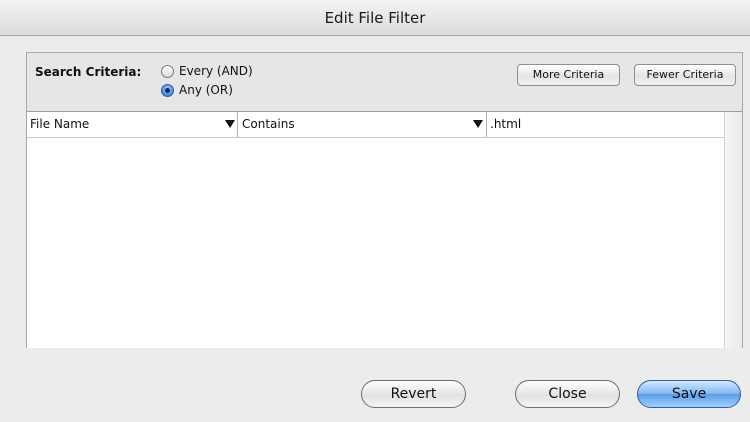 This screenshot has width=750, height=422. What do you see at coordinates (268, 124) in the screenshot?
I see `operator-popup-label: Contains` at bounding box center [268, 124].